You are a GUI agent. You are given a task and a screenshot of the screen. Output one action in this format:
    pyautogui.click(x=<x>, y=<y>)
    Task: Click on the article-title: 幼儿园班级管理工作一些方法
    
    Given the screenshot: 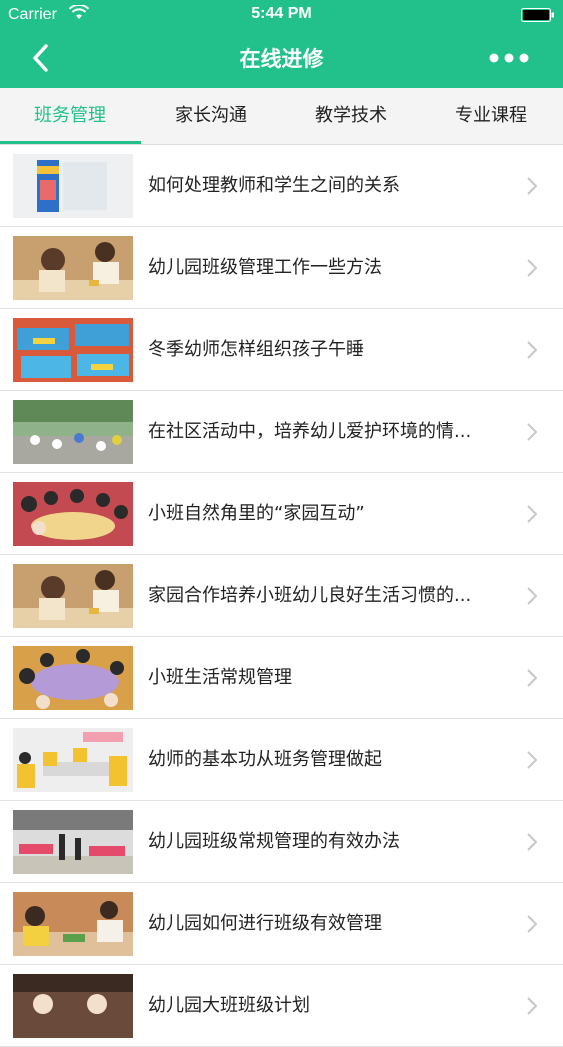 What is the action you would take?
    pyautogui.click(x=265, y=267)
    